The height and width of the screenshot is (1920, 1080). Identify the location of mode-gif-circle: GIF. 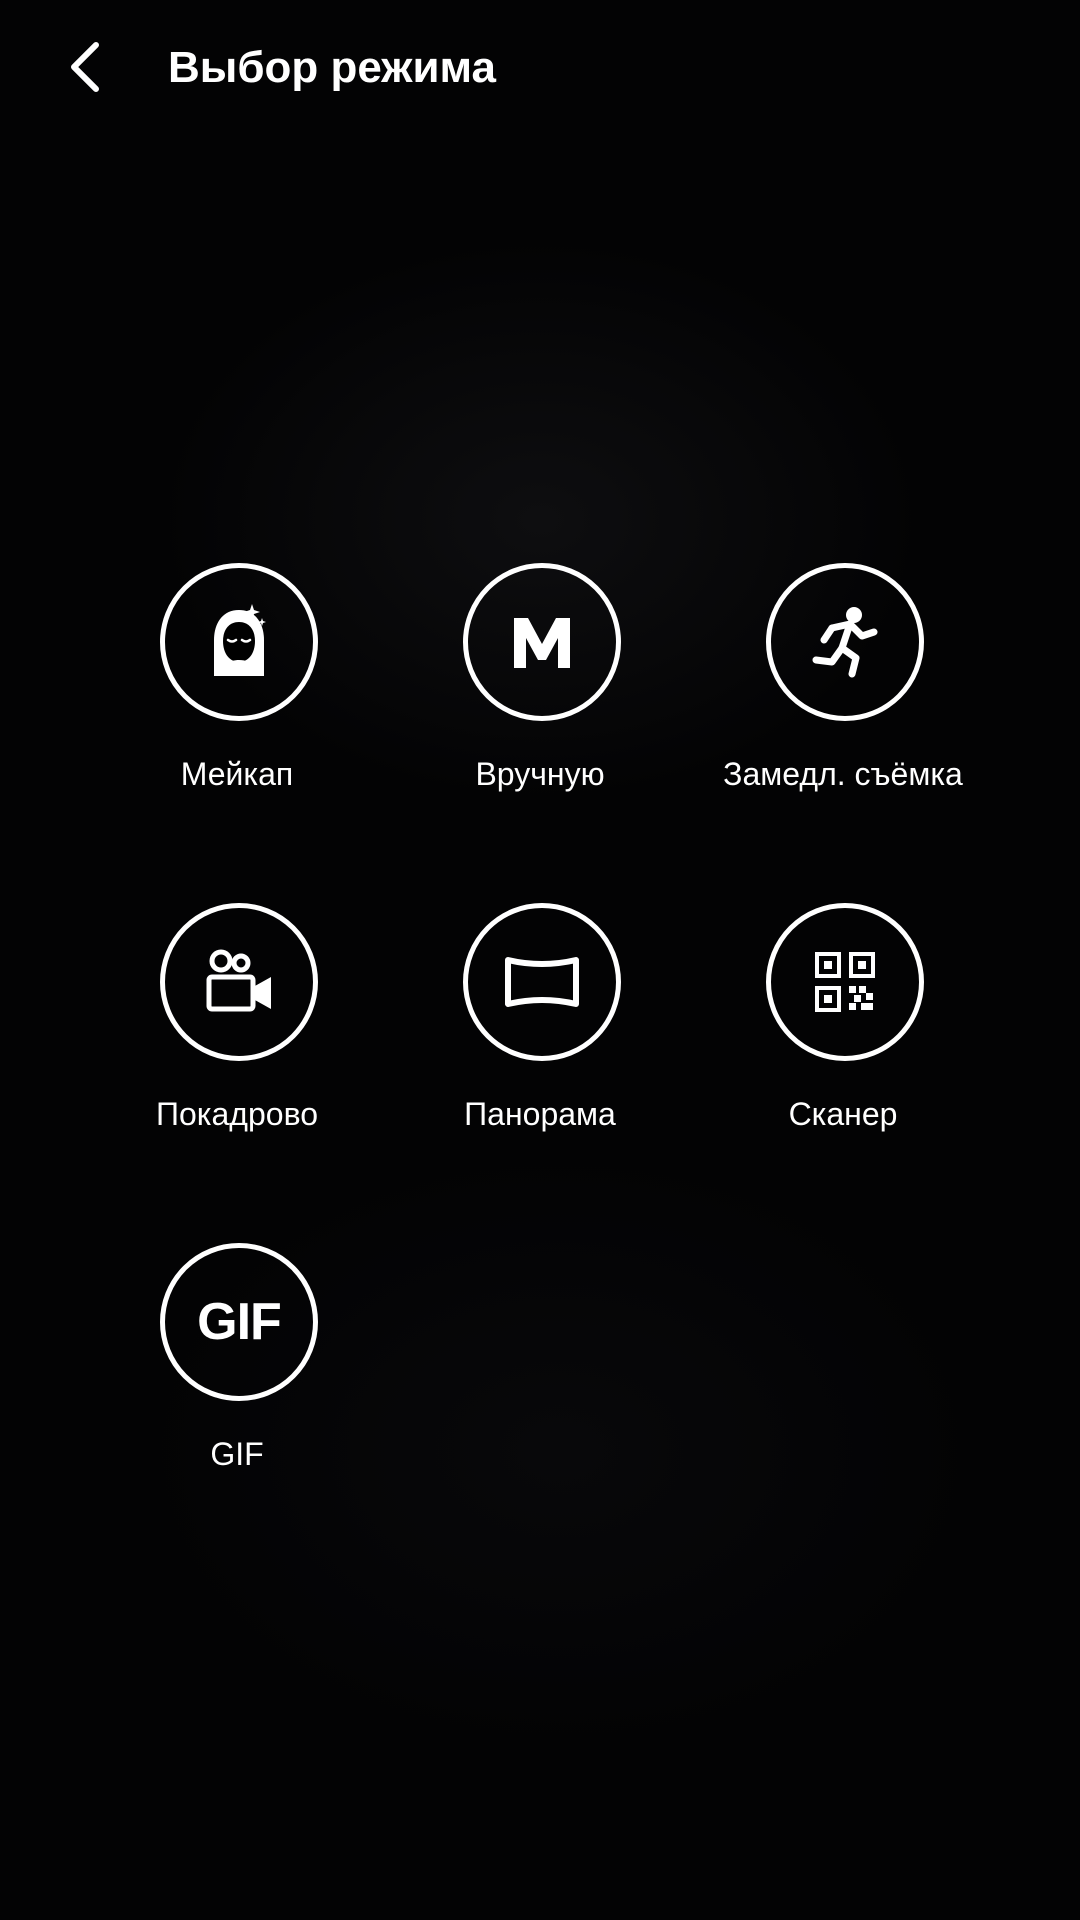
(239, 1322).